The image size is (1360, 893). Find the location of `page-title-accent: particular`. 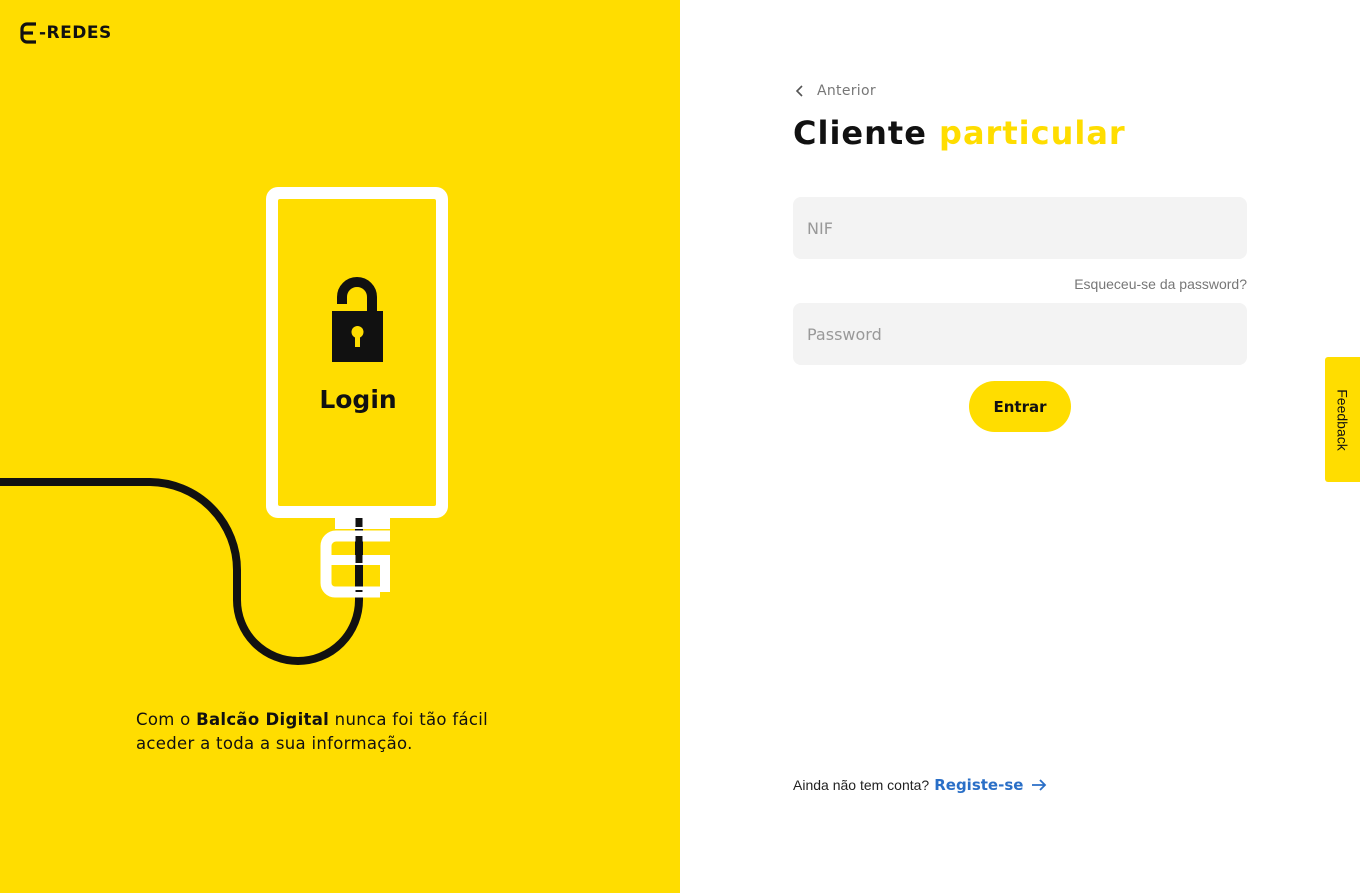

page-title-accent: particular is located at coordinates (1032, 133).